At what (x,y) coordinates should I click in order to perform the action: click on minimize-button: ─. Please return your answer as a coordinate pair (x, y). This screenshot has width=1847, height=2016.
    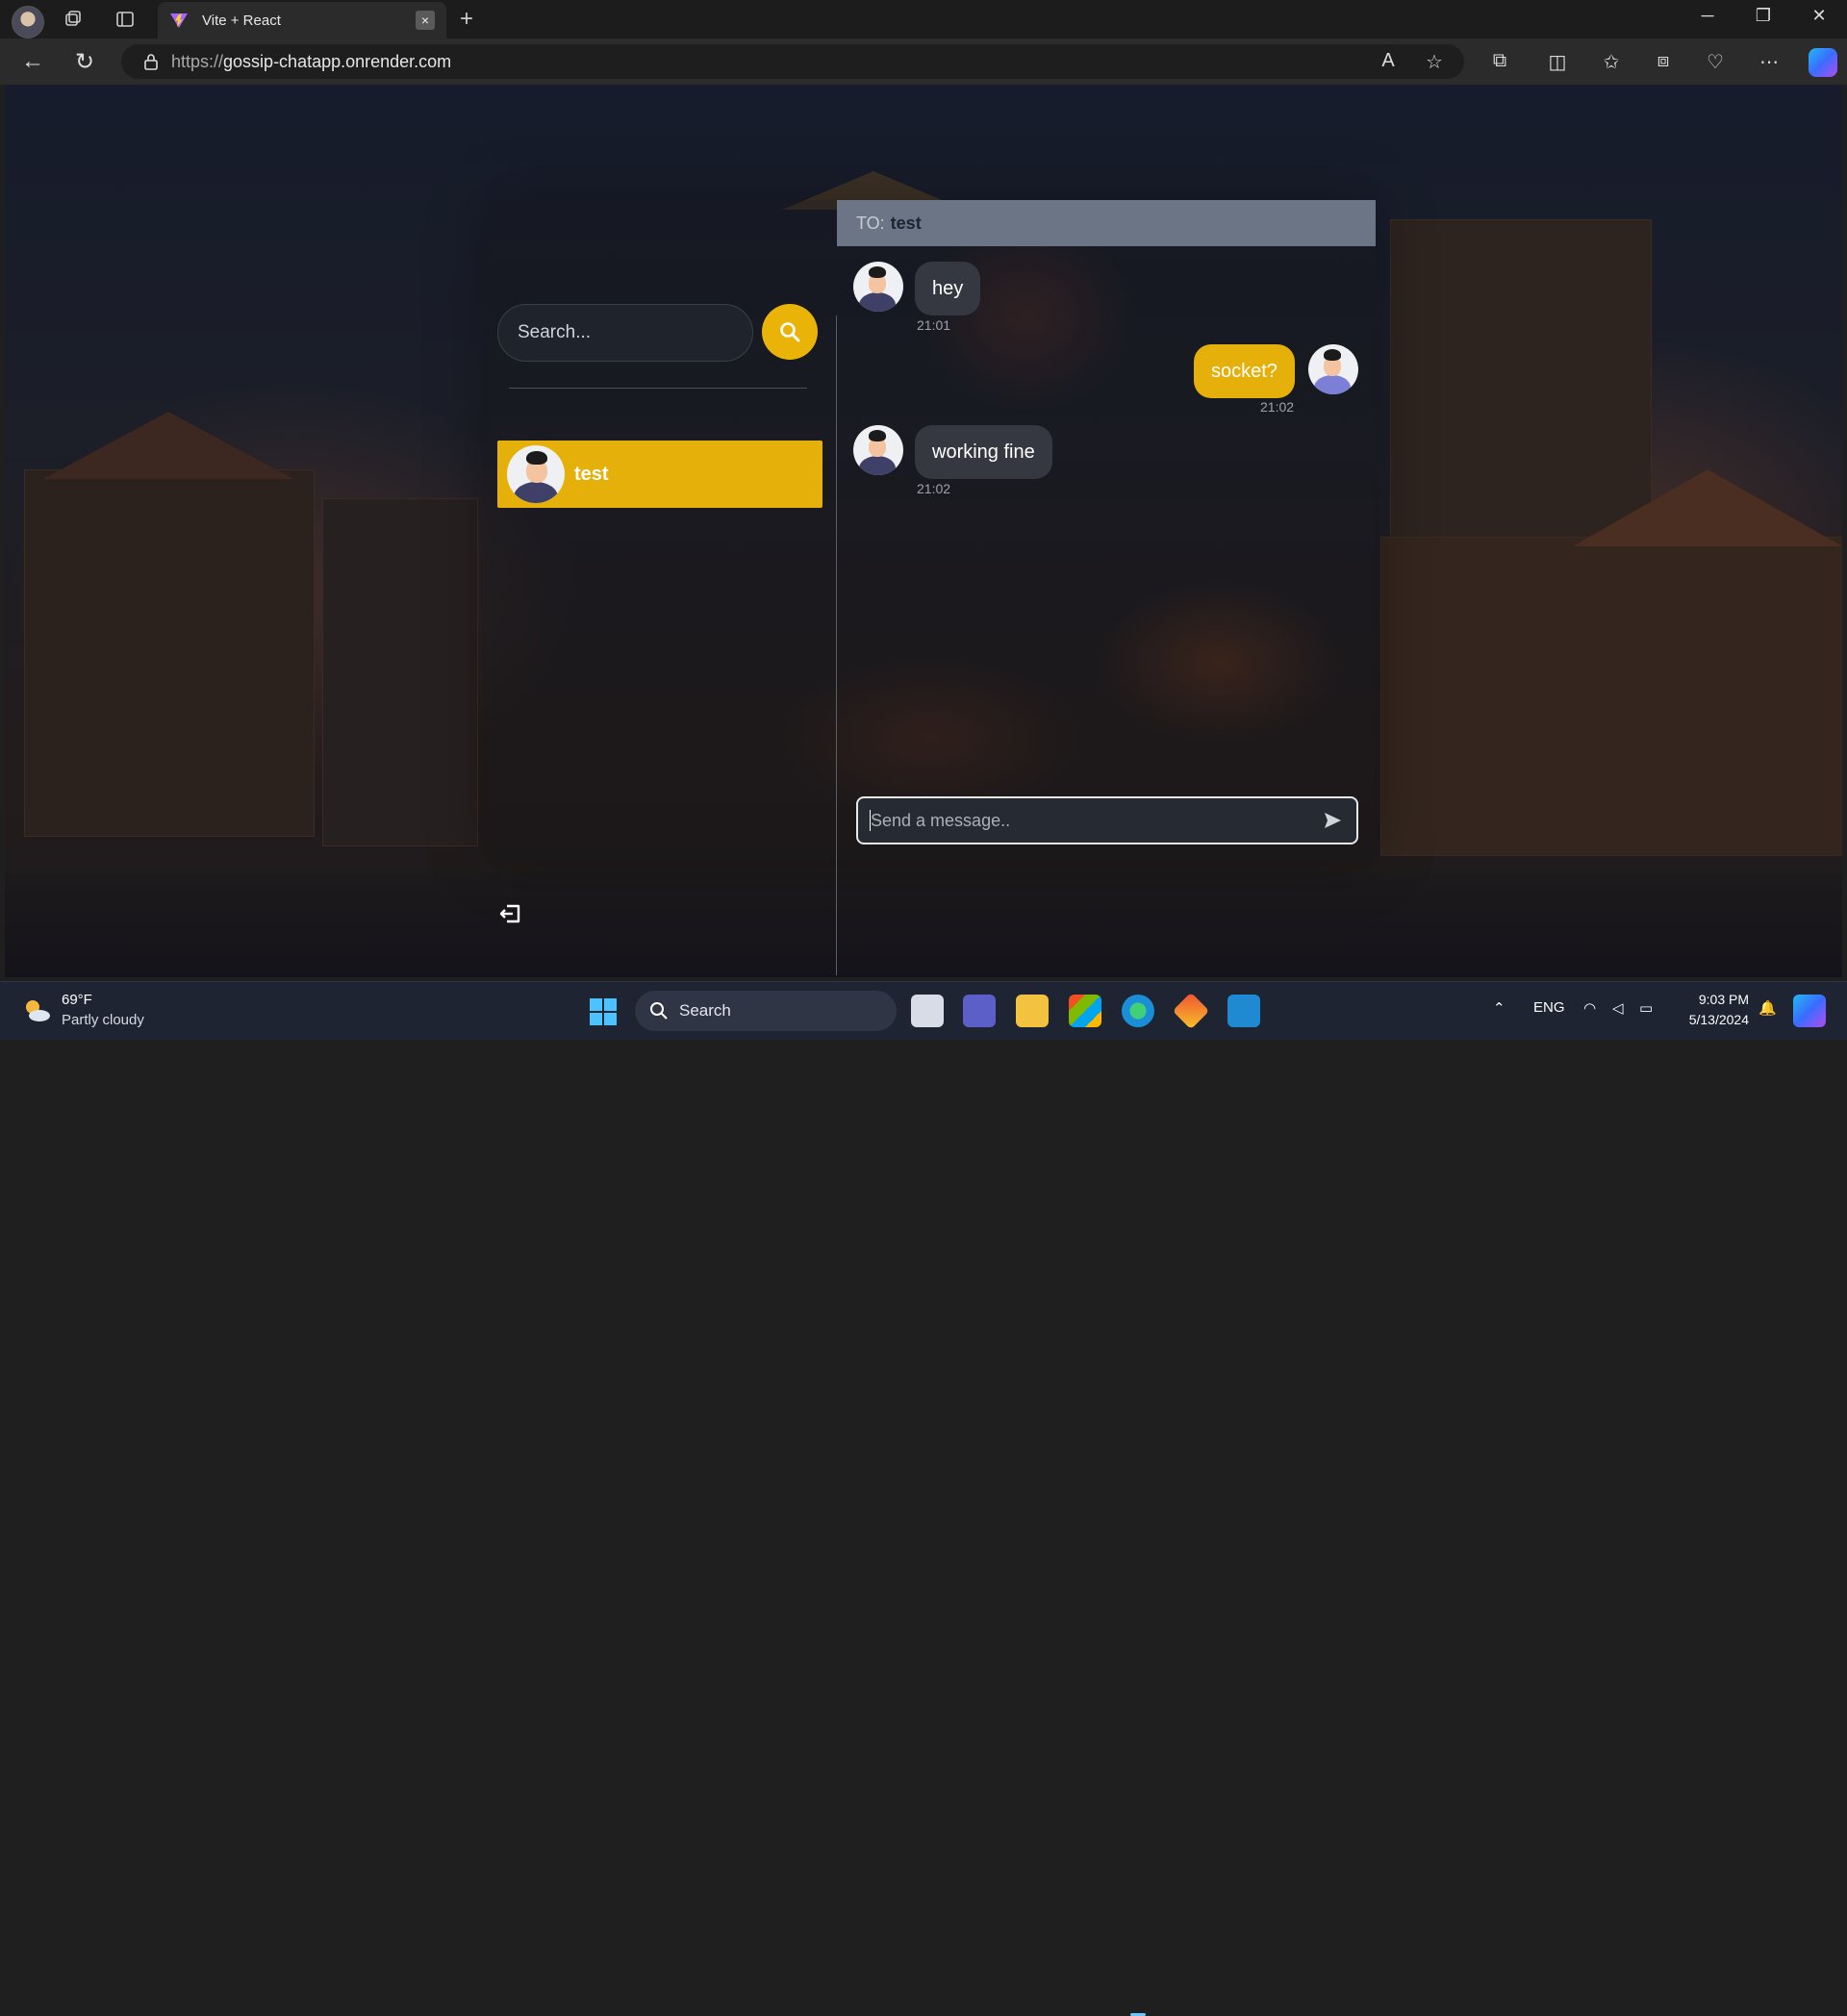
    Looking at the image, I should click on (1708, 16).